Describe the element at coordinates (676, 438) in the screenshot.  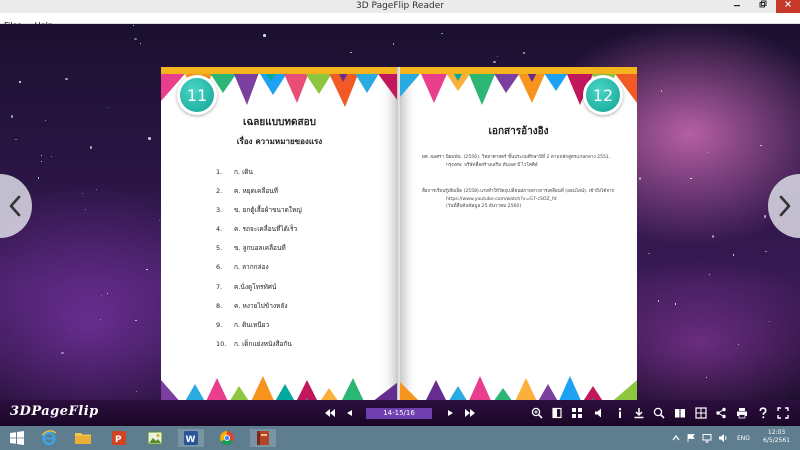
I see `tray-up-arrow-icon` at that location.